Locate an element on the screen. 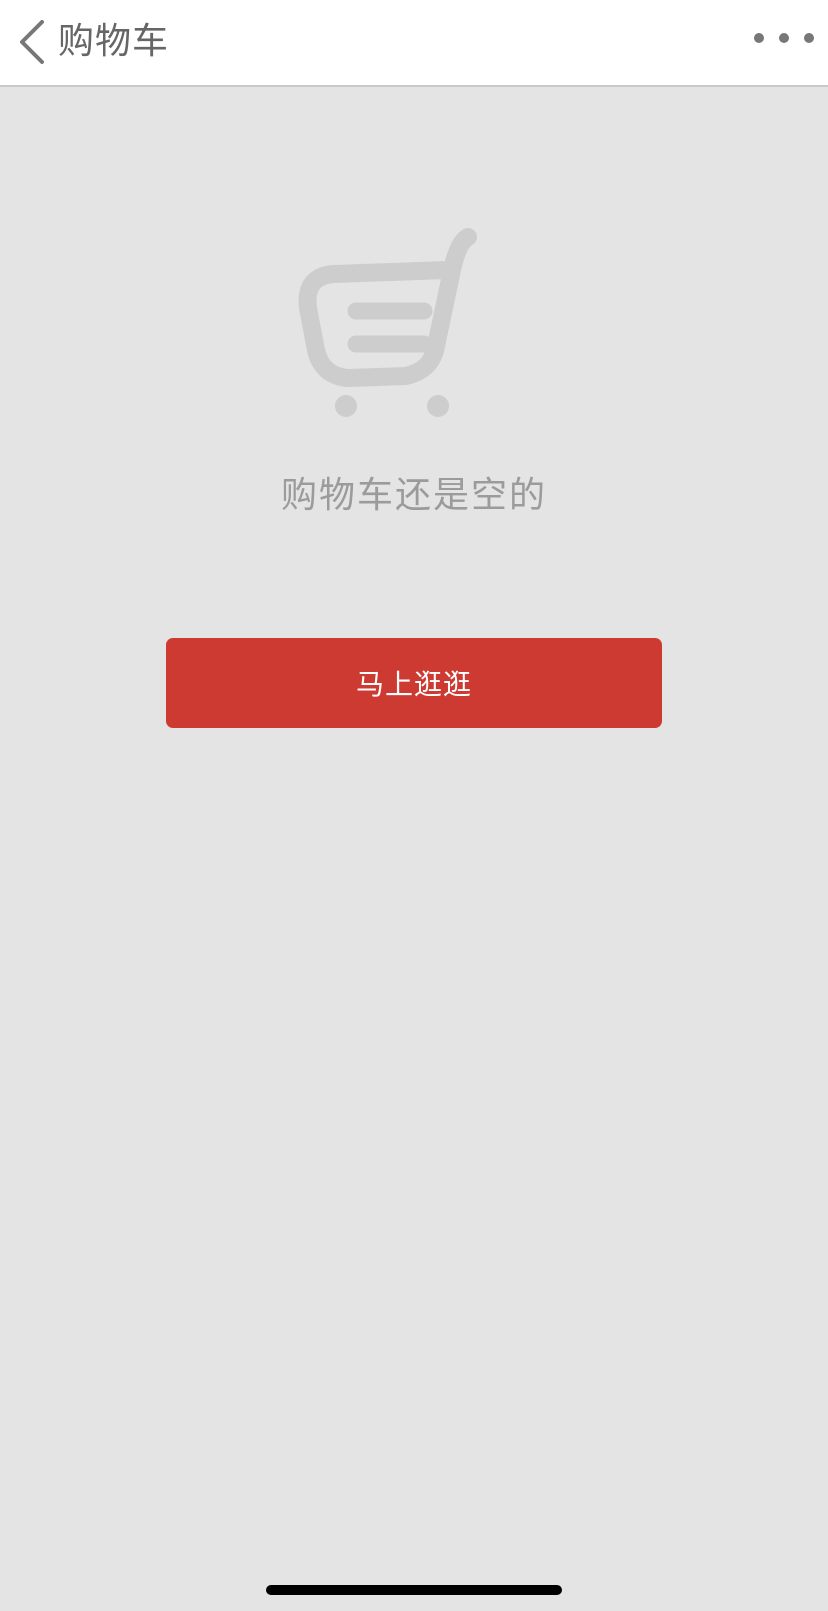 Image resolution: width=828 pixels, height=1611 pixels. back-button: 购物车 is located at coordinates (96, 42).